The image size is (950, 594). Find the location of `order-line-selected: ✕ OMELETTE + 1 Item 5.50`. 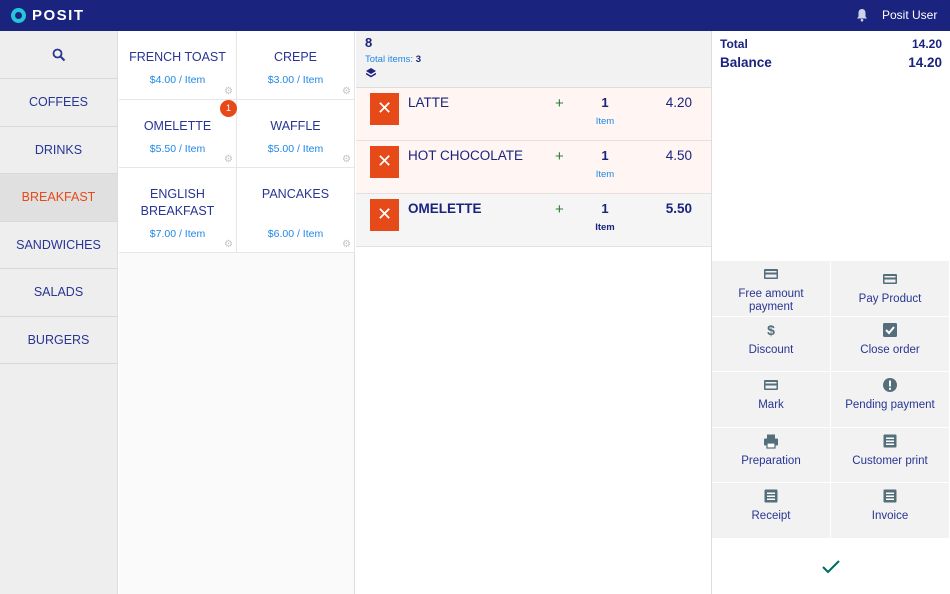

order-line-selected: ✕ OMELETTE + 1 Item 5.50 is located at coordinates (533, 220).